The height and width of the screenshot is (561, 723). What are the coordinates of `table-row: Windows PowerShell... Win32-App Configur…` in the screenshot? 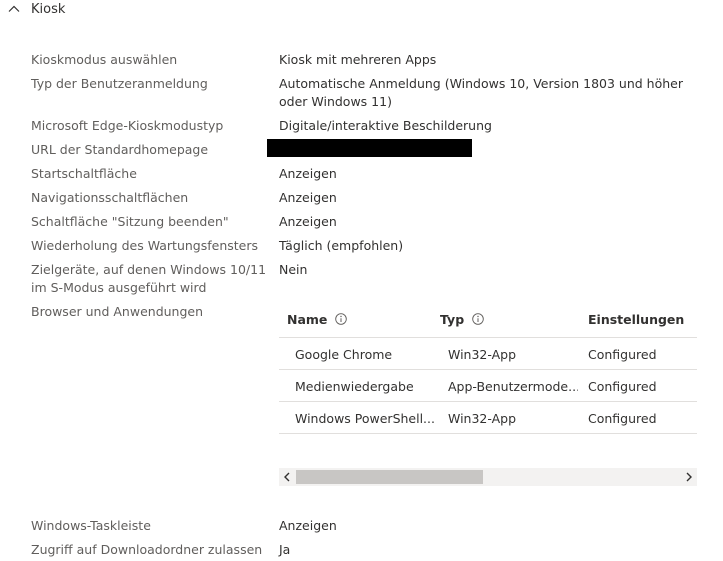 It's located at (488, 417).